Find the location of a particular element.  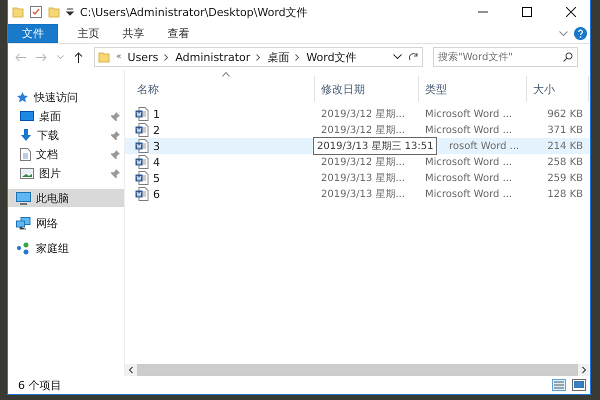

nav-item: 下载 is located at coordinates (66, 135).